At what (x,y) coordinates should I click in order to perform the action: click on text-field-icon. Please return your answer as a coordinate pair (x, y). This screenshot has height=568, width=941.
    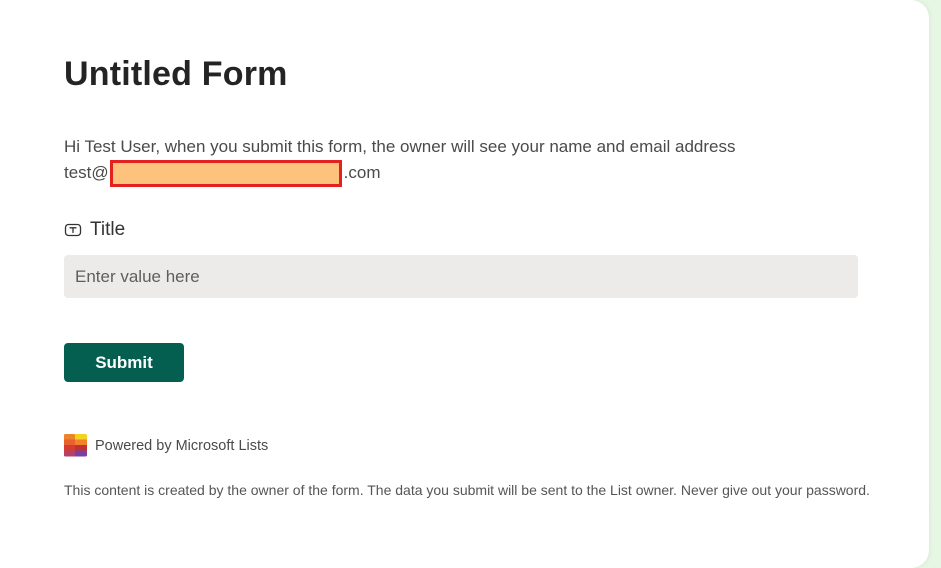
    Looking at the image, I should click on (73, 230).